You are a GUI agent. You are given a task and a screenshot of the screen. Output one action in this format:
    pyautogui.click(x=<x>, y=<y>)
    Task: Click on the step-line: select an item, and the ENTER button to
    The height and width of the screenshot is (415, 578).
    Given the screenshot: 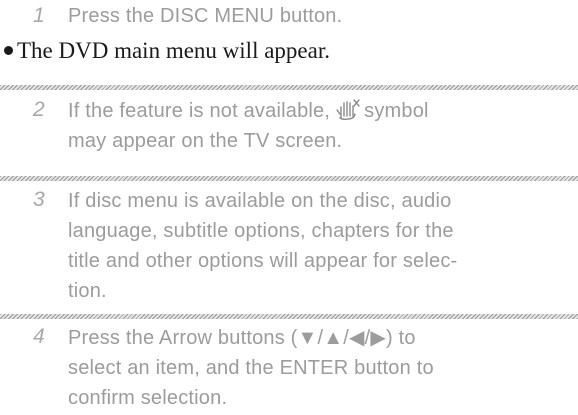 What is the action you would take?
    pyautogui.click(x=251, y=368)
    